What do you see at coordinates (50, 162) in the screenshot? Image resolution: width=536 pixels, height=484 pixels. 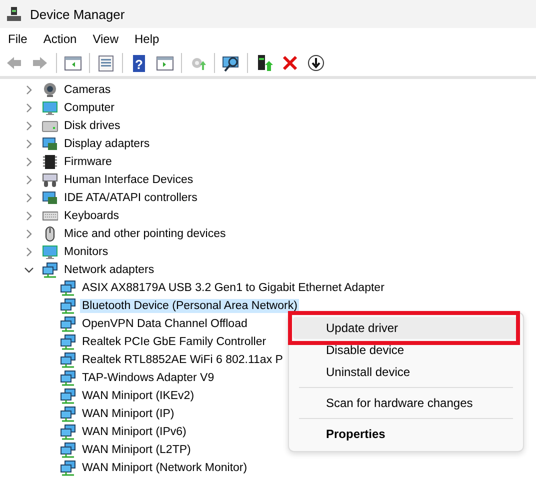 I see `chip-icon` at bounding box center [50, 162].